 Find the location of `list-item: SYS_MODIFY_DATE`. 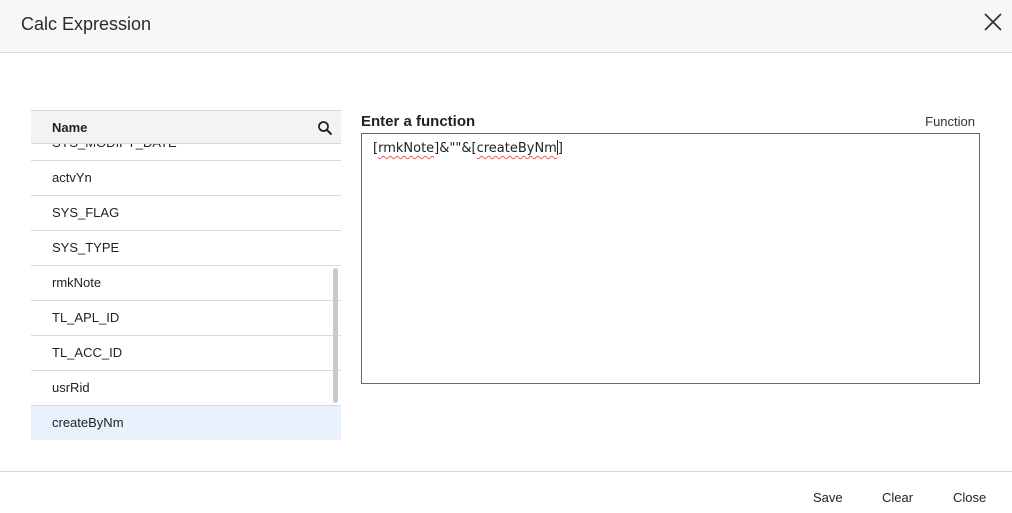

list-item: SYS_MODIFY_DATE is located at coordinates (186, 152).